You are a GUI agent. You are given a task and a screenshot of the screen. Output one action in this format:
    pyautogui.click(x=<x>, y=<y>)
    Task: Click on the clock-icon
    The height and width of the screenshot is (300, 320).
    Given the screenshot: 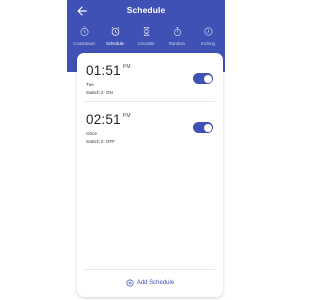 What is the action you would take?
    pyautogui.click(x=208, y=31)
    